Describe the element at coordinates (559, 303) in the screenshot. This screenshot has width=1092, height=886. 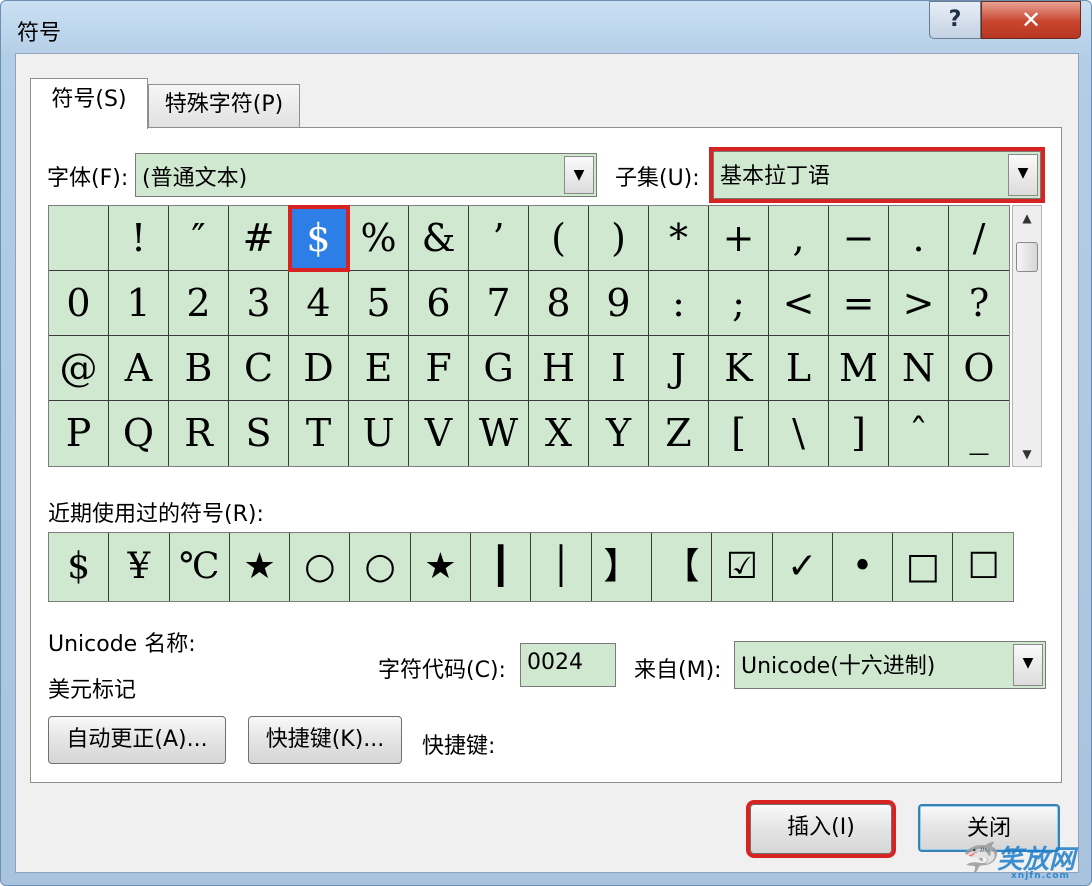
I see `symbol-cell: 8` at that location.